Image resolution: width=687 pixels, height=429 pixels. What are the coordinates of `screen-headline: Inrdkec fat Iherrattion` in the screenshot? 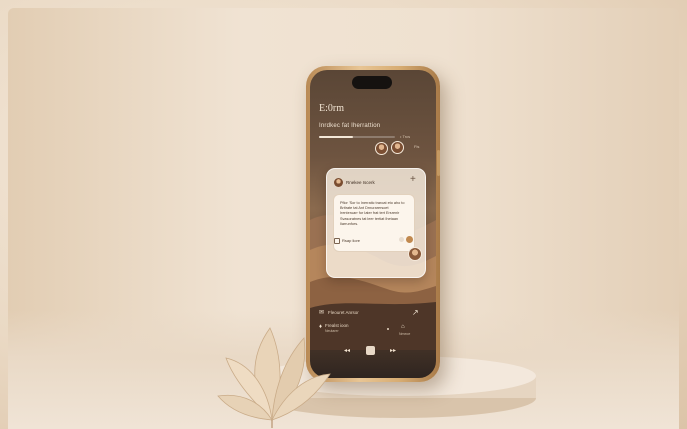 It's located at (350, 126).